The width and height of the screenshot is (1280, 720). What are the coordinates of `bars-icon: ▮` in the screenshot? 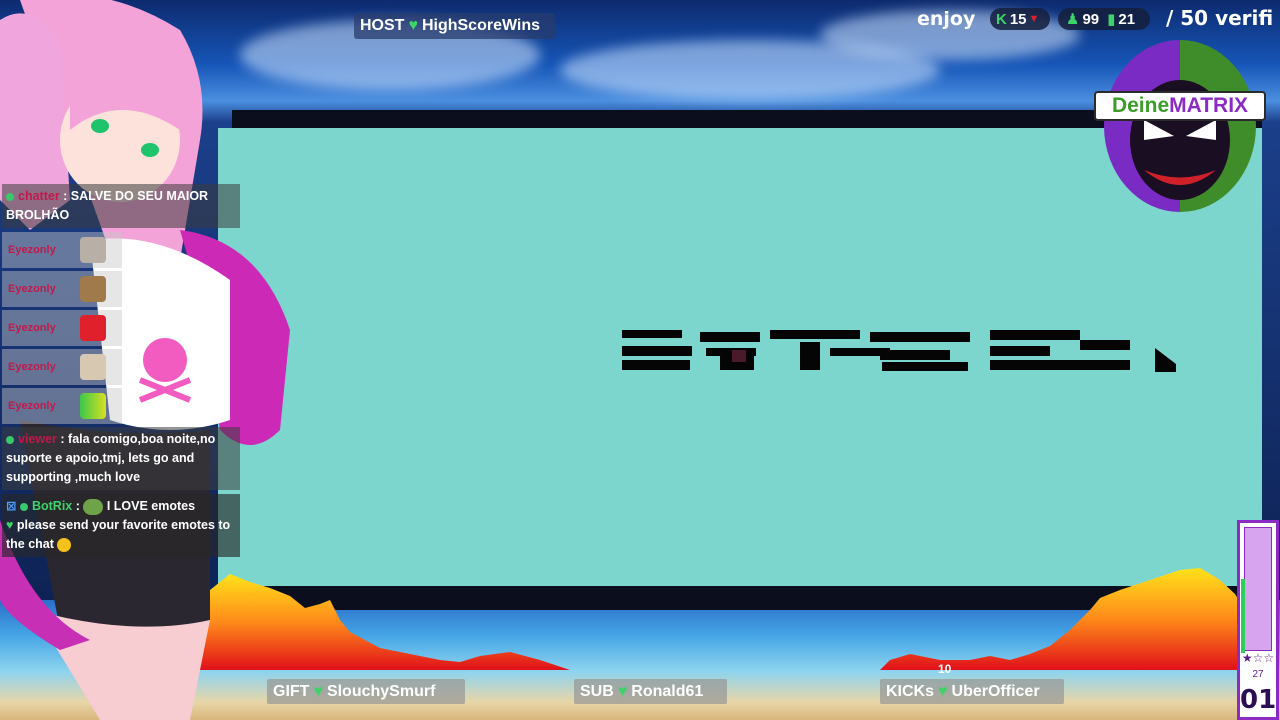 It's located at (1111, 19).